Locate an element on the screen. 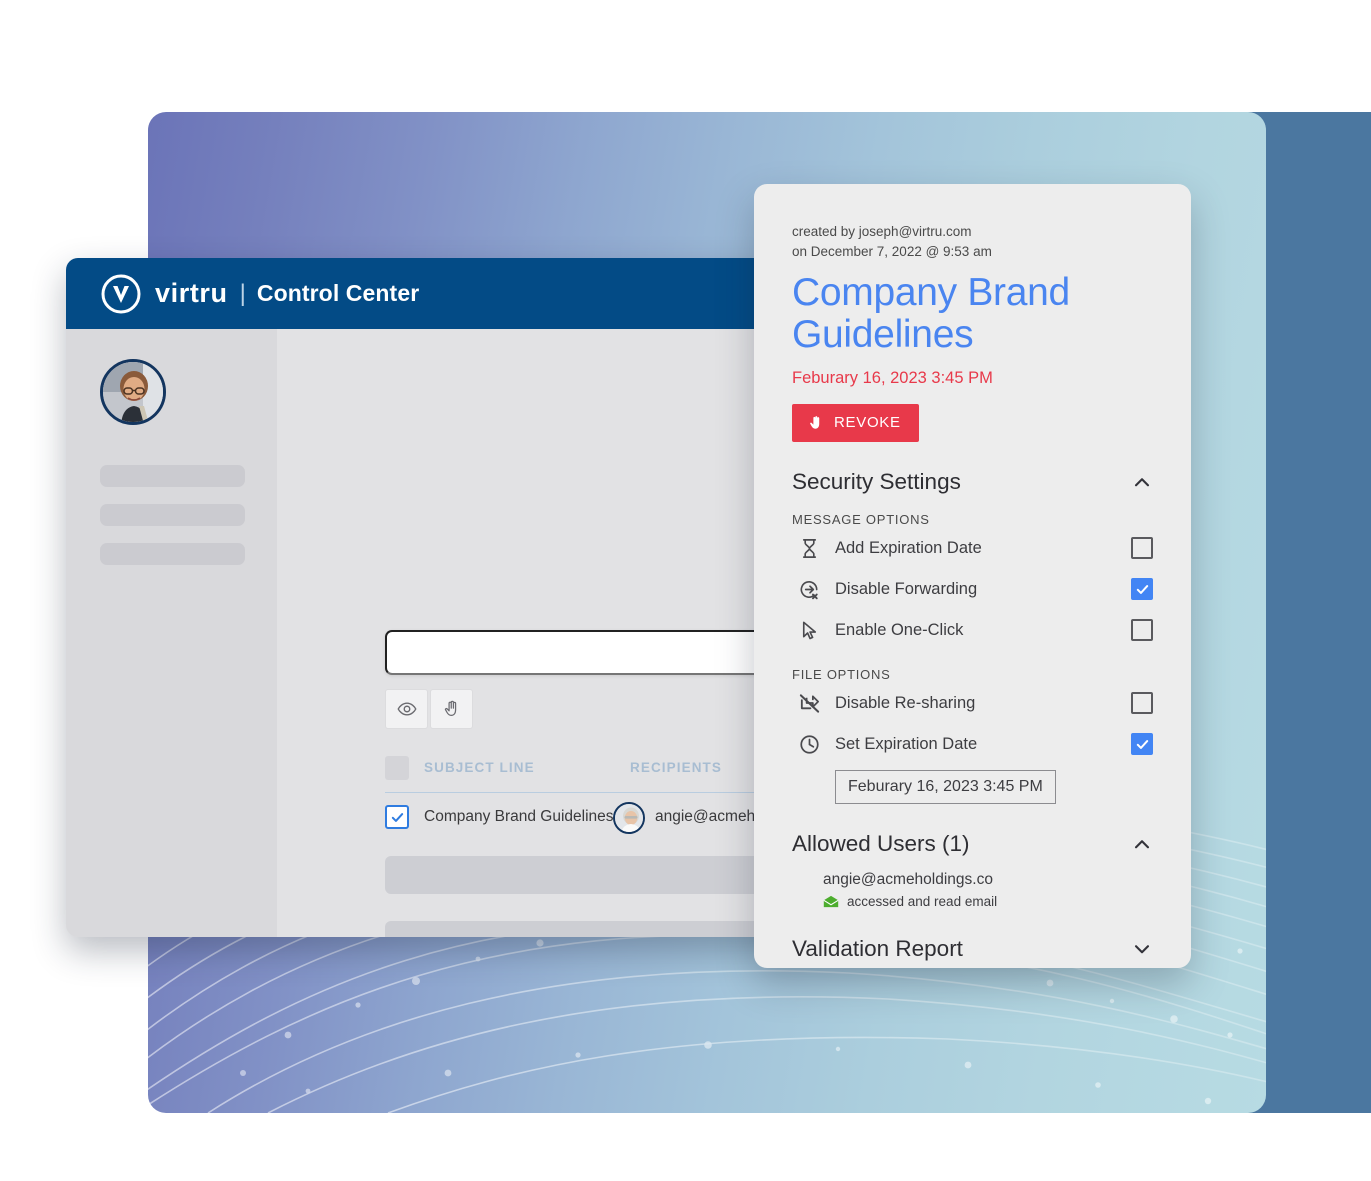  row-subject-line: Company Brand Guidelines is located at coordinates (519, 816).